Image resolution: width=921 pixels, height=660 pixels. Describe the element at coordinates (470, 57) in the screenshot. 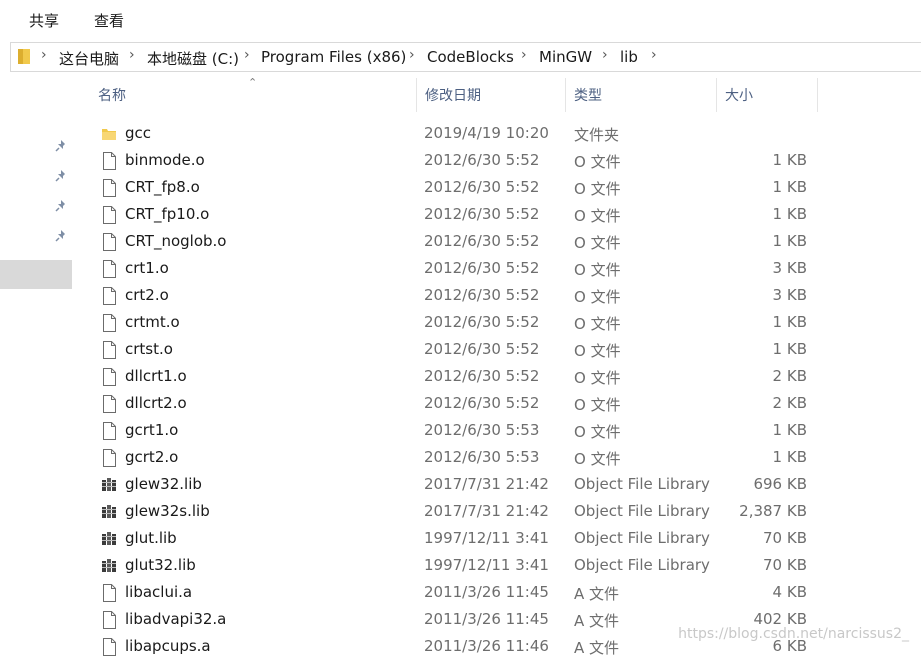

I see `breadcrumb-codeblocks: CodeBlocks` at that location.